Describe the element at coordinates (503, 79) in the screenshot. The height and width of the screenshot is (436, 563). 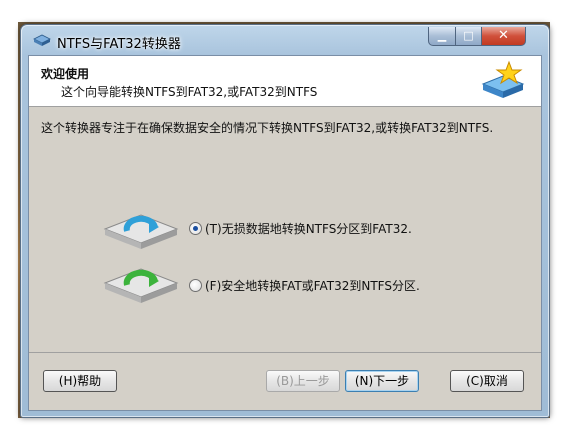
I see `disk-star-icon` at that location.